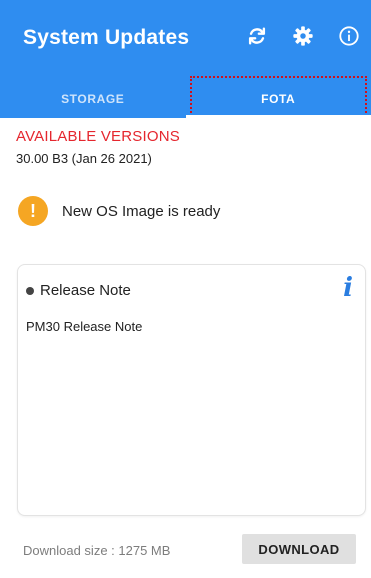 This screenshot has width=371, height=578. Describe the element at coordinates (84, 158) in the screenshot. I see `version-label: 30.00 B3 (Jan 26 2021)` at that location.